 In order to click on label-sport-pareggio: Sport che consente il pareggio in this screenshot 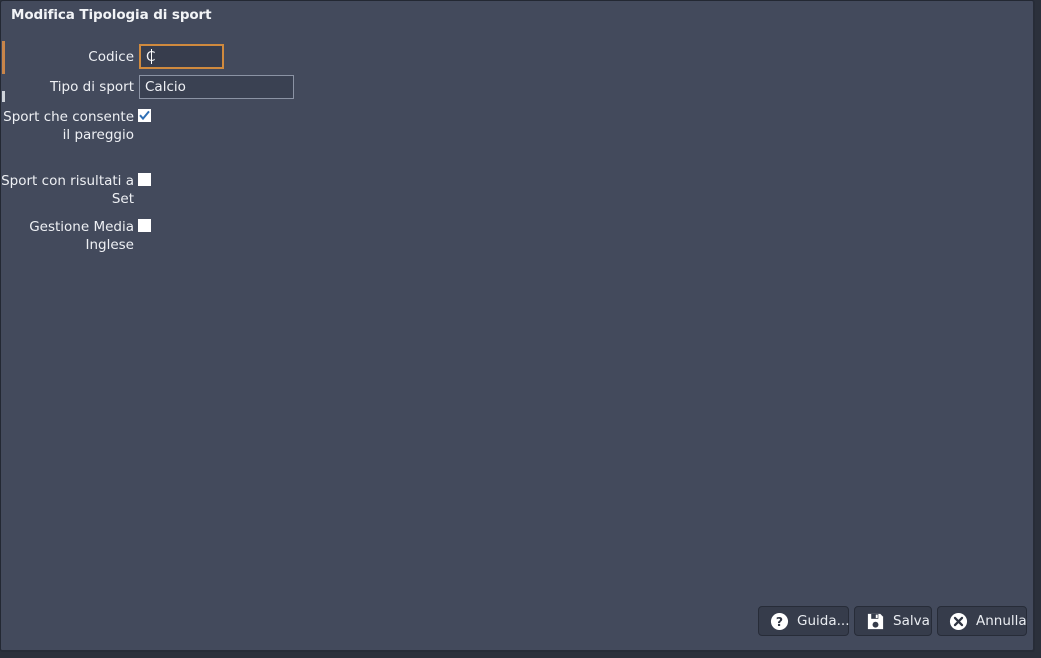, I will do `click(68, 126)`.